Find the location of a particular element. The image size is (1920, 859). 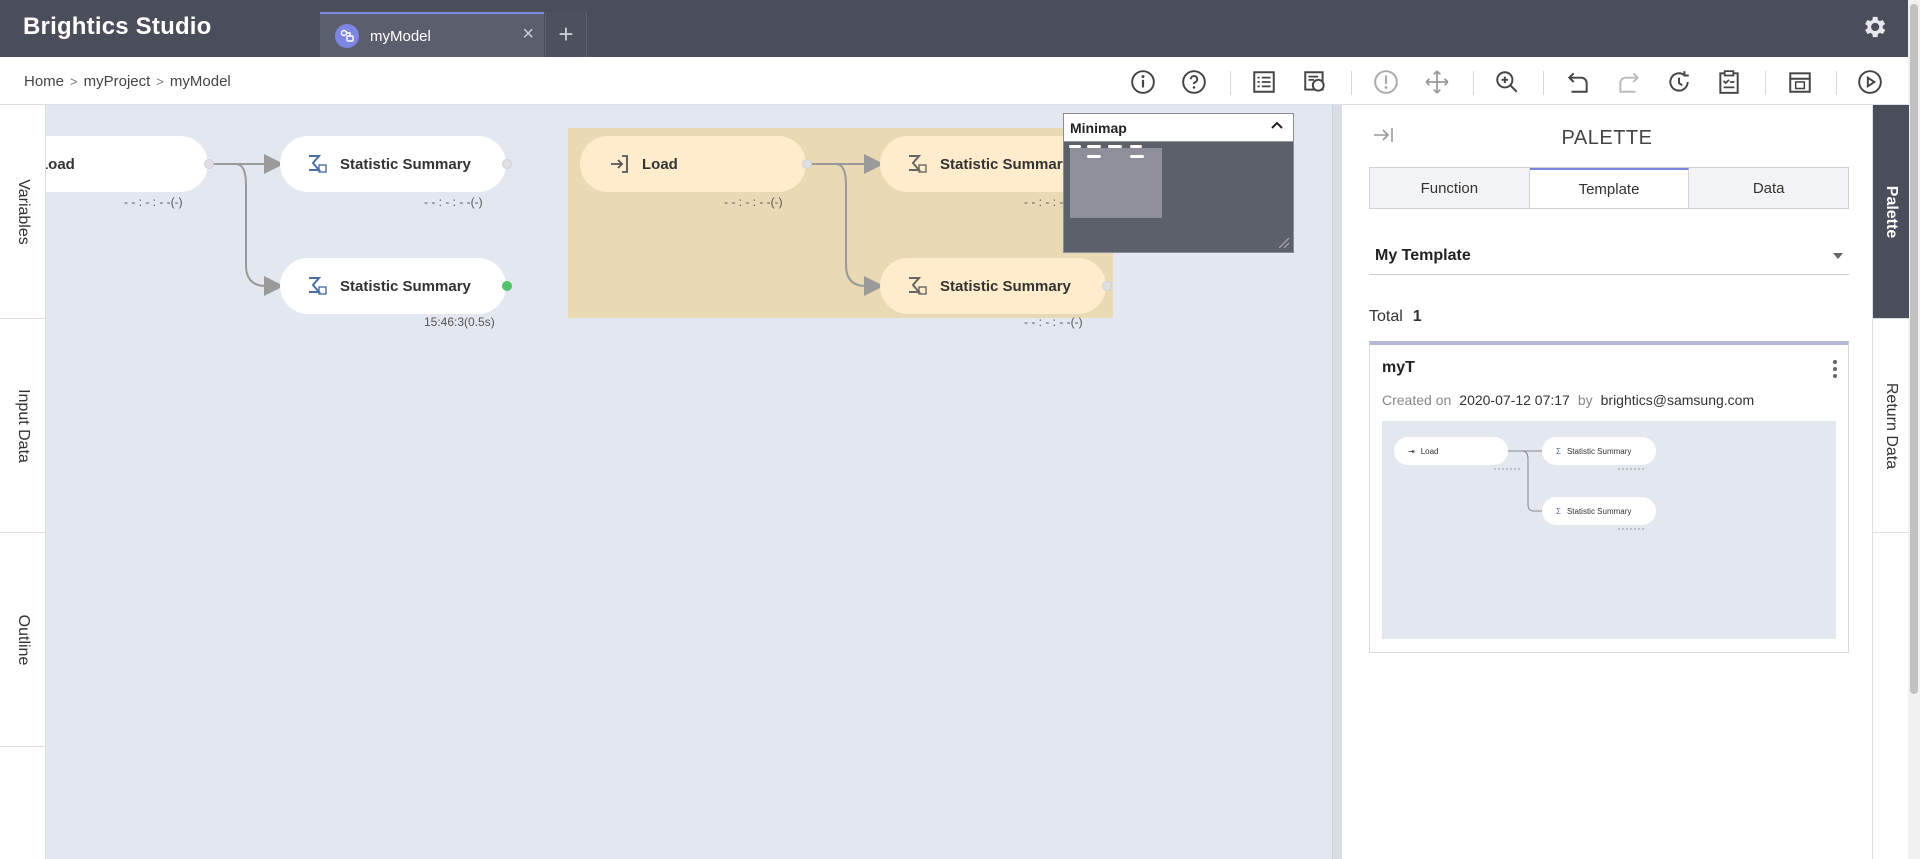

breadcrumb-model: myModel is located at coordinates (200, 81).